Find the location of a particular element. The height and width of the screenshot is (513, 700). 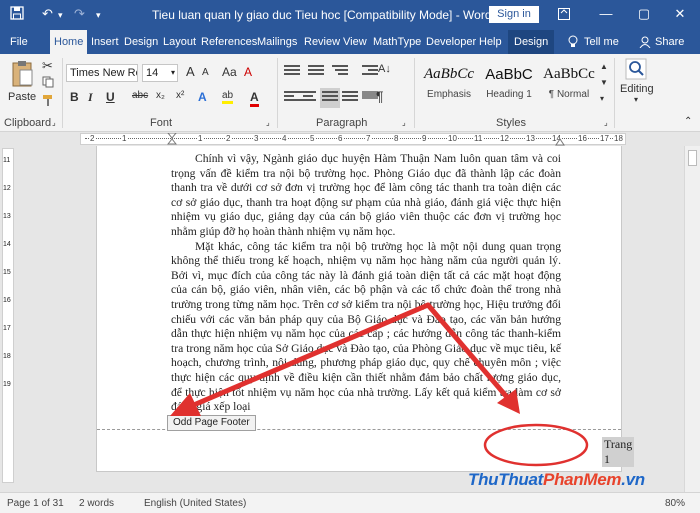

show-formatting-button: ¶ is located at coordinates (380, 96).